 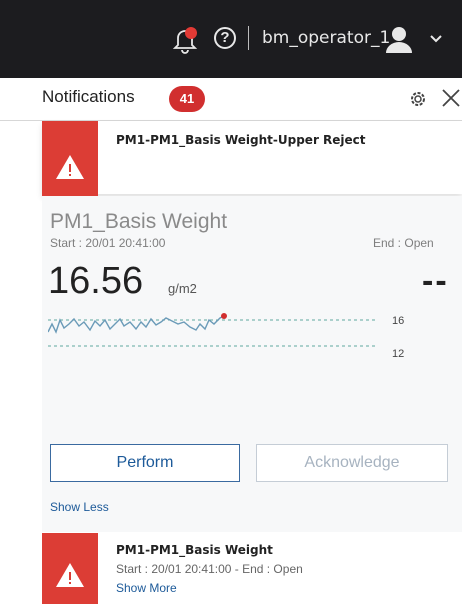 I want to click on start-time: Start : 20/01 20:41:00, so click(x=108, y=243).